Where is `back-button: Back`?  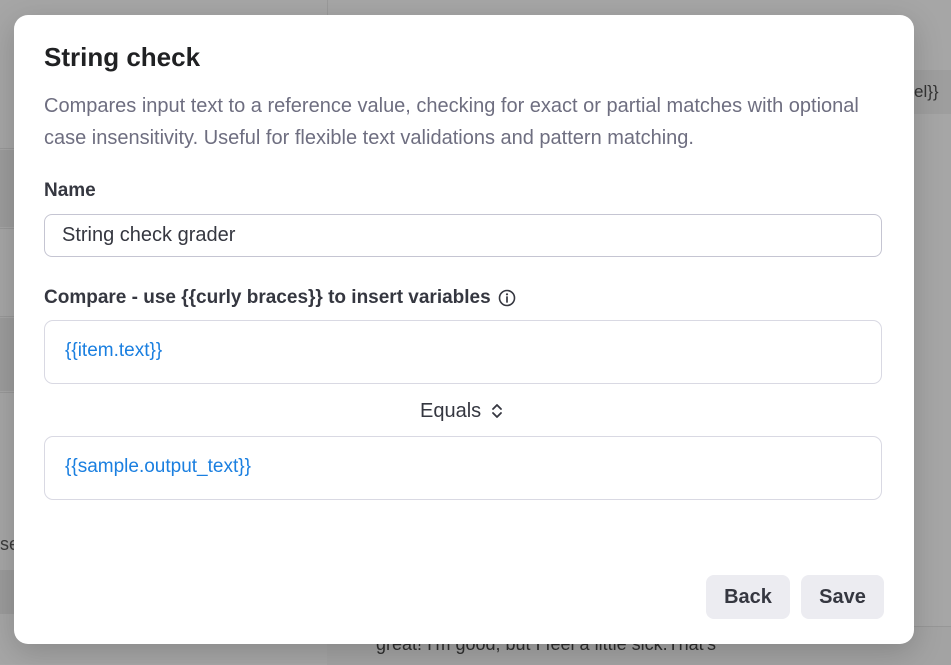
back-button: Back is located at coordinates (748, 597).